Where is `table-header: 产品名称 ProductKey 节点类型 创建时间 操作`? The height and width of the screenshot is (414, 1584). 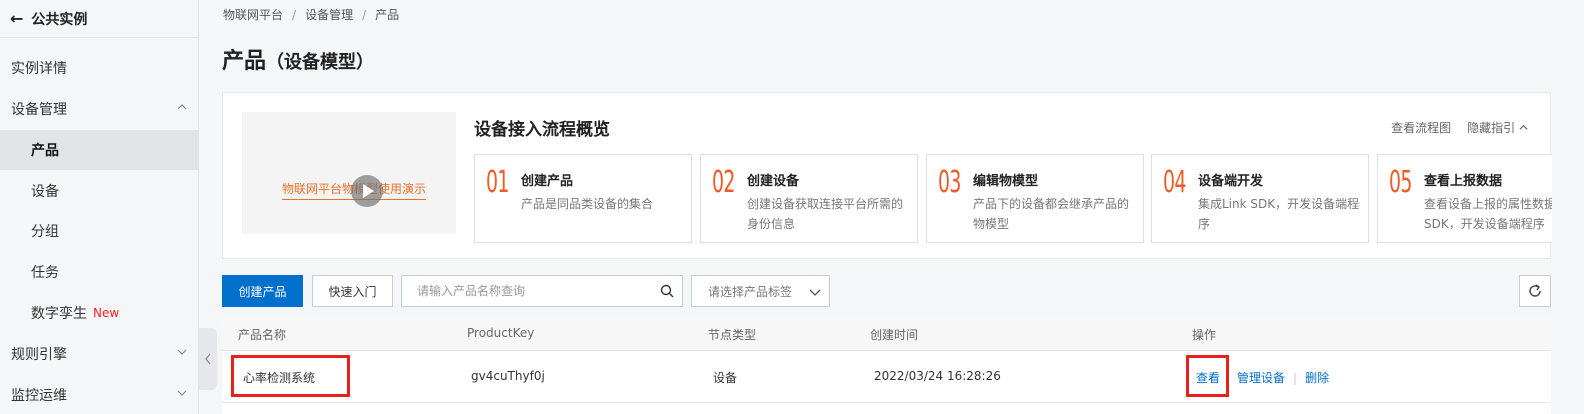 table-header: 产品名称 ProductKey 节点类型 创建时间 操作 is located at coordinates (886, 333).